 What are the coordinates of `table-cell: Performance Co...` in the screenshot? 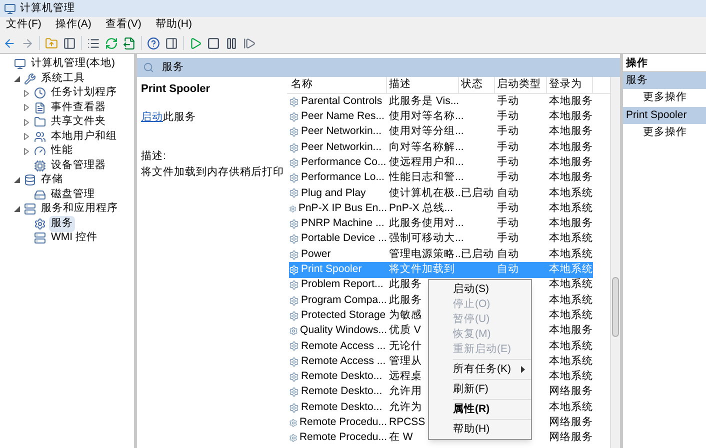 It's located at (343, 162).